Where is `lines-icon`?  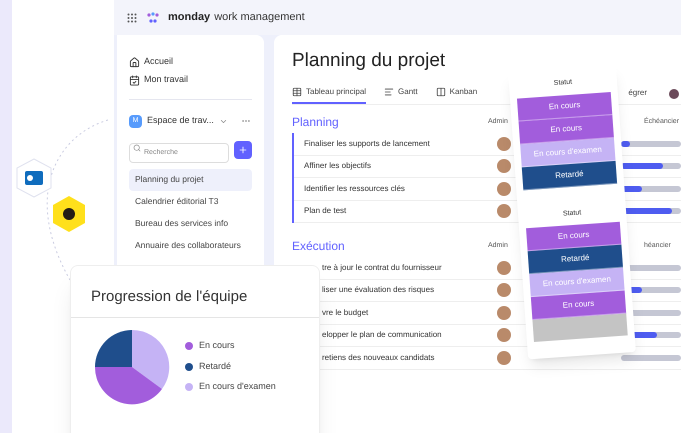
lines-icon is located at coordinates (389, 92).